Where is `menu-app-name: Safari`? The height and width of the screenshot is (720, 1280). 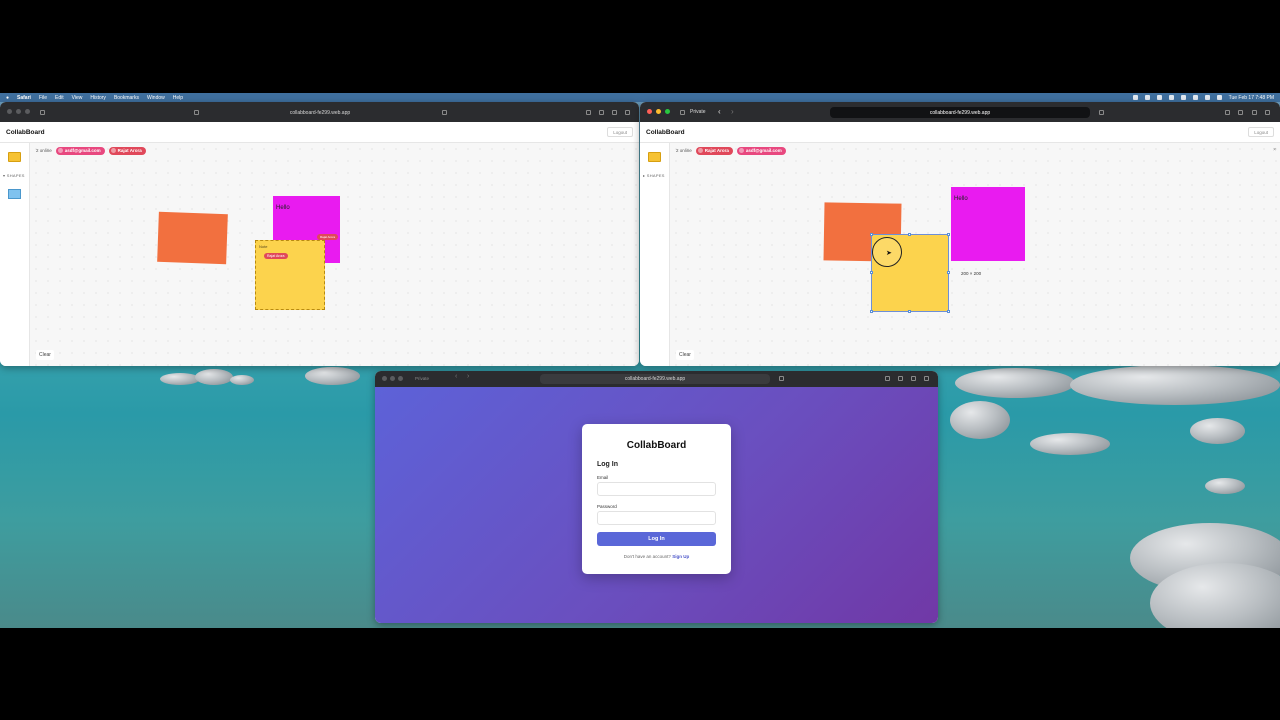
menu-app-name: Safari is located at coordinates (24, 98).